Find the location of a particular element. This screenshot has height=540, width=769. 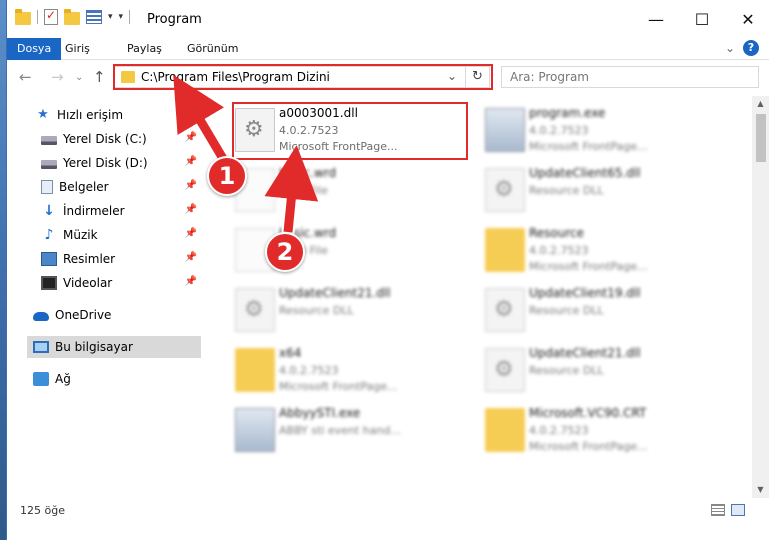

step-2-badge: 2 is located at coordinates (285, 252).